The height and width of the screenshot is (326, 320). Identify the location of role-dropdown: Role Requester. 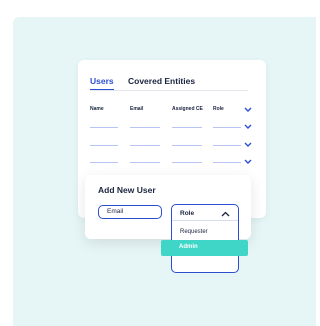
(205, 238).